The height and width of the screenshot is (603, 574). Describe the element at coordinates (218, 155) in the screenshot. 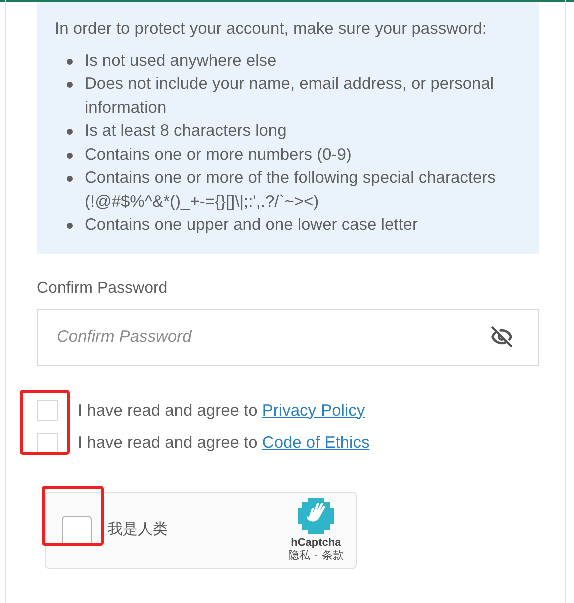

I see `requirement-text: Contains one or more numbers (0-9)` at that location.